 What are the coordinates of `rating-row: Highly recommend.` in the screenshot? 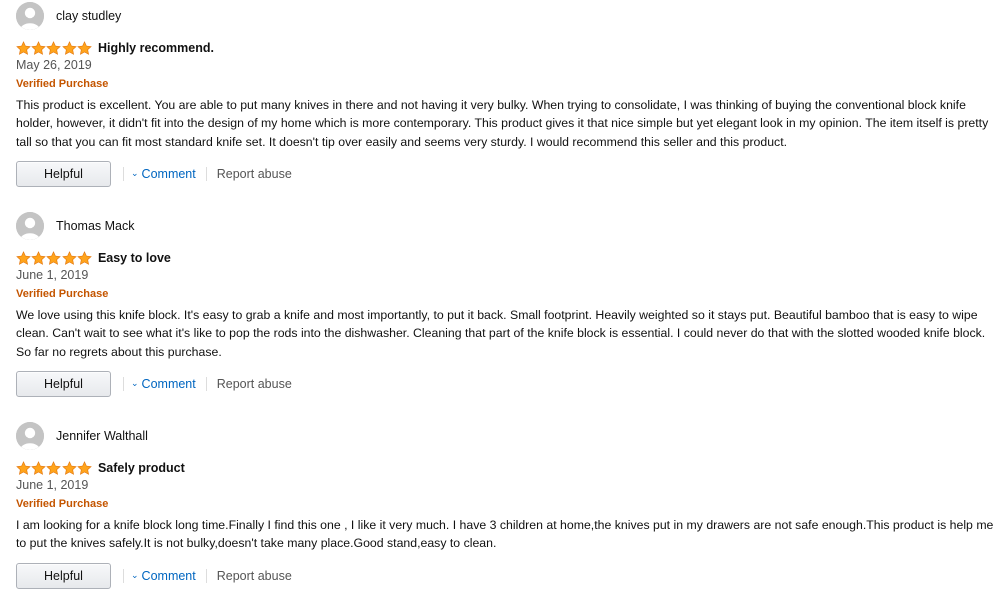 It's located at (115, 48).